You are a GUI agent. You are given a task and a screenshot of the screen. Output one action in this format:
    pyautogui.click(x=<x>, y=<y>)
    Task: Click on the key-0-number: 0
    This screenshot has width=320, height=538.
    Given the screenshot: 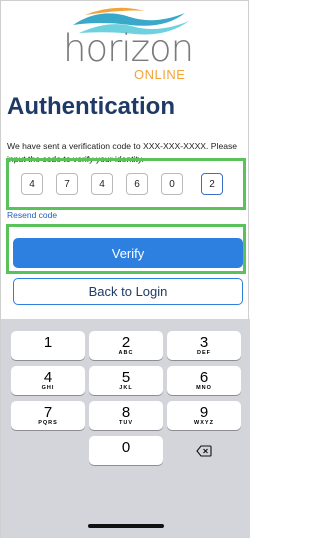 What is the action you would take?
    pyautogui.click(x=126, y=447)
    